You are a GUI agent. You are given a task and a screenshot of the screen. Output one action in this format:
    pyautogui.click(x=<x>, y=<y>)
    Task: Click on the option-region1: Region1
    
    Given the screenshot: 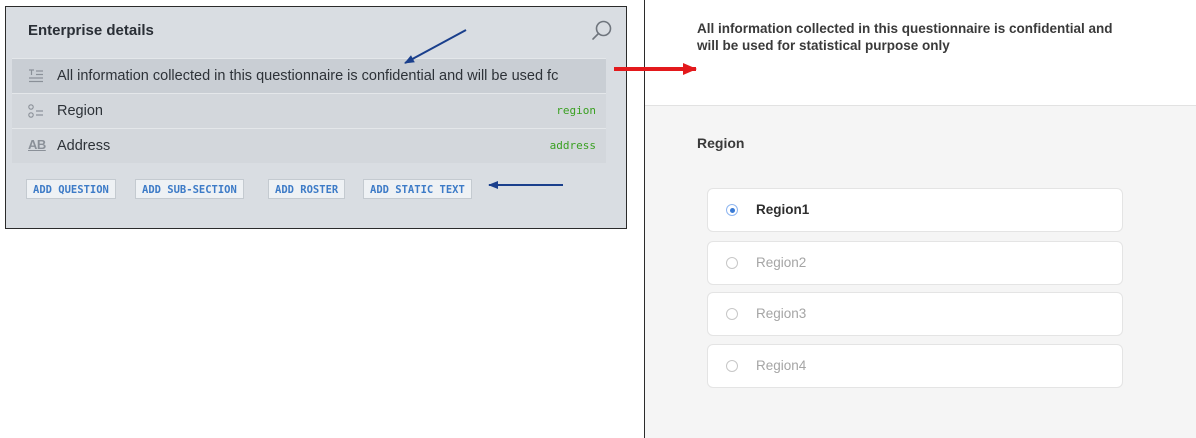 What is the action you would take?
    pyautogui.click(x=915, y=210)
    